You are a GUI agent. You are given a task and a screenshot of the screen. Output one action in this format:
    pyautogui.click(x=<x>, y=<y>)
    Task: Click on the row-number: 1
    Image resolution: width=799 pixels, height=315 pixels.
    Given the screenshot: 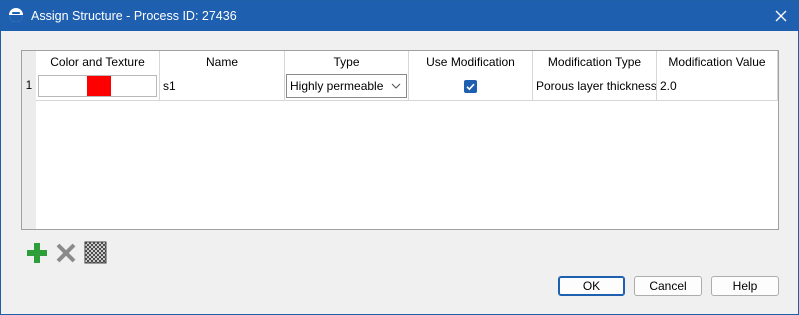 What is the action you would take?
    pyautogui.click(x=29, y=86)
    